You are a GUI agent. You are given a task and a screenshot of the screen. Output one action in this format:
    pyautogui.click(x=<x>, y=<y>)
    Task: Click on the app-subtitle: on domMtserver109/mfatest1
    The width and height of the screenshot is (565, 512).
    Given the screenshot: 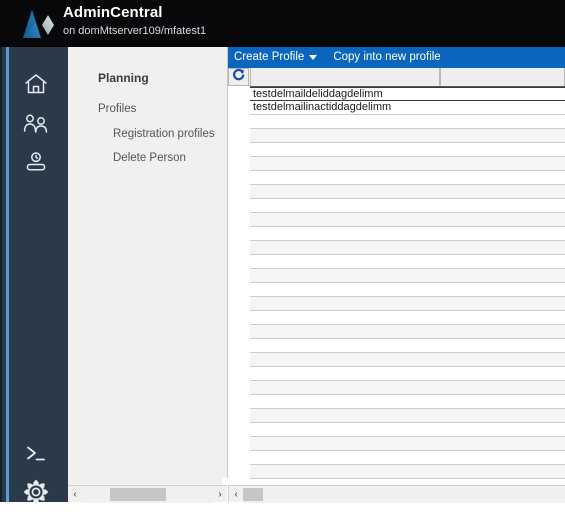 What is the action you would take?
    pyautogui.click(x=135, y=31)
    